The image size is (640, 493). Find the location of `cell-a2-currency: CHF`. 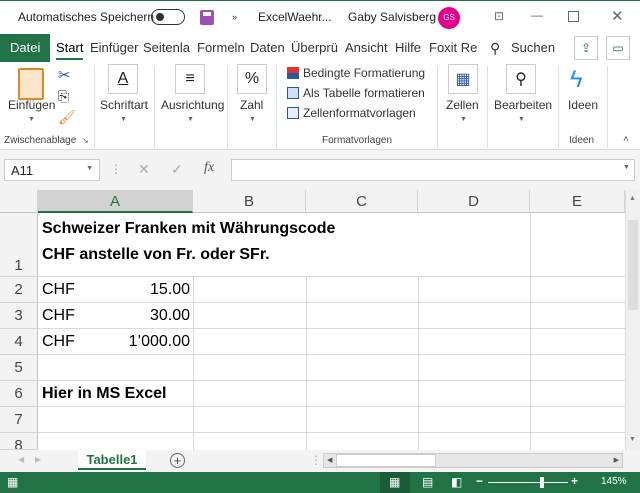

cell-a2-currency: CHF is located at coordinates (58, 289).